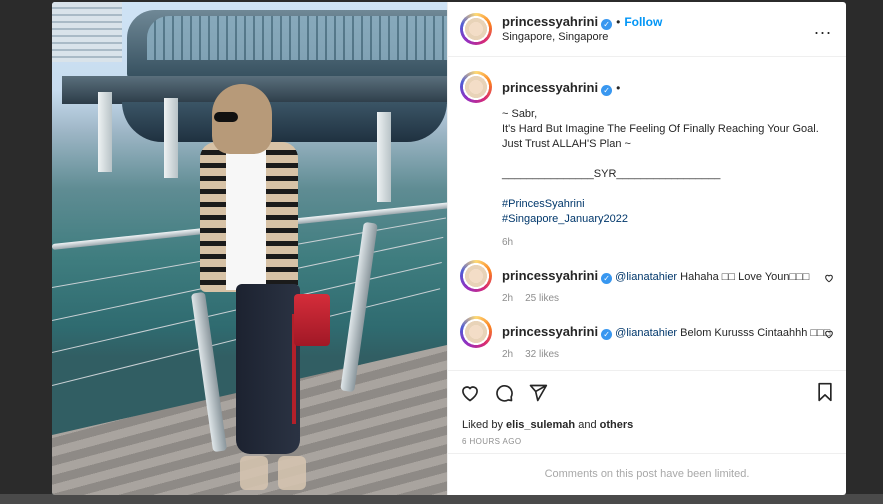 The height and width of the screenshot is (504, 883). Describe the element at coordinates (647, 474) in the screenshot. I see `comments-limited-notice: Comments on this post have been limited.` at that location.